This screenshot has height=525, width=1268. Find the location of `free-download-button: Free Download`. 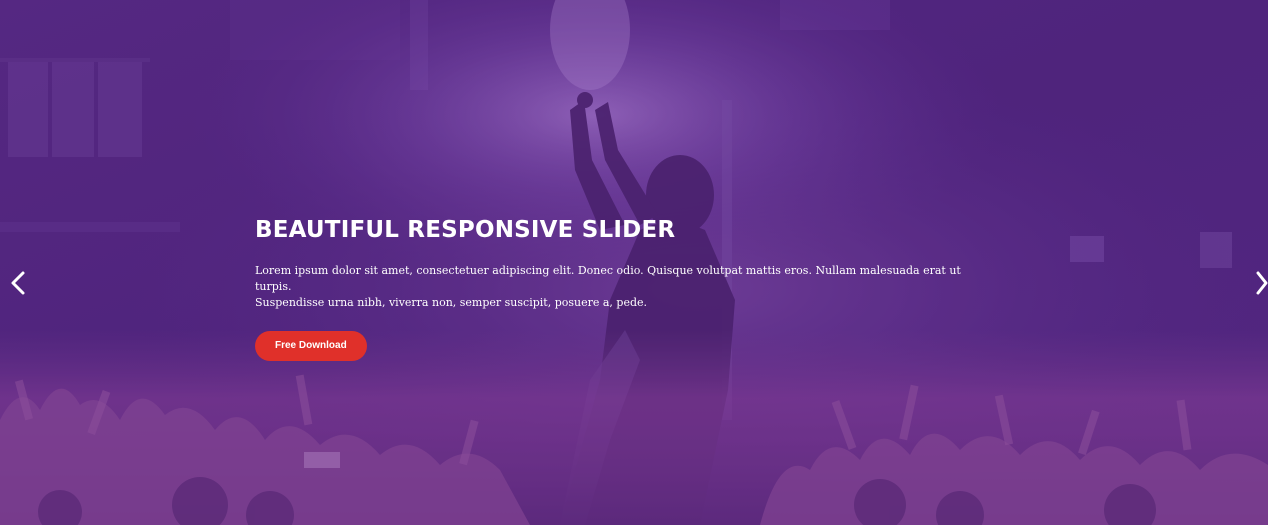

free-download-button: Free Download is located at coordinates (311, 346).